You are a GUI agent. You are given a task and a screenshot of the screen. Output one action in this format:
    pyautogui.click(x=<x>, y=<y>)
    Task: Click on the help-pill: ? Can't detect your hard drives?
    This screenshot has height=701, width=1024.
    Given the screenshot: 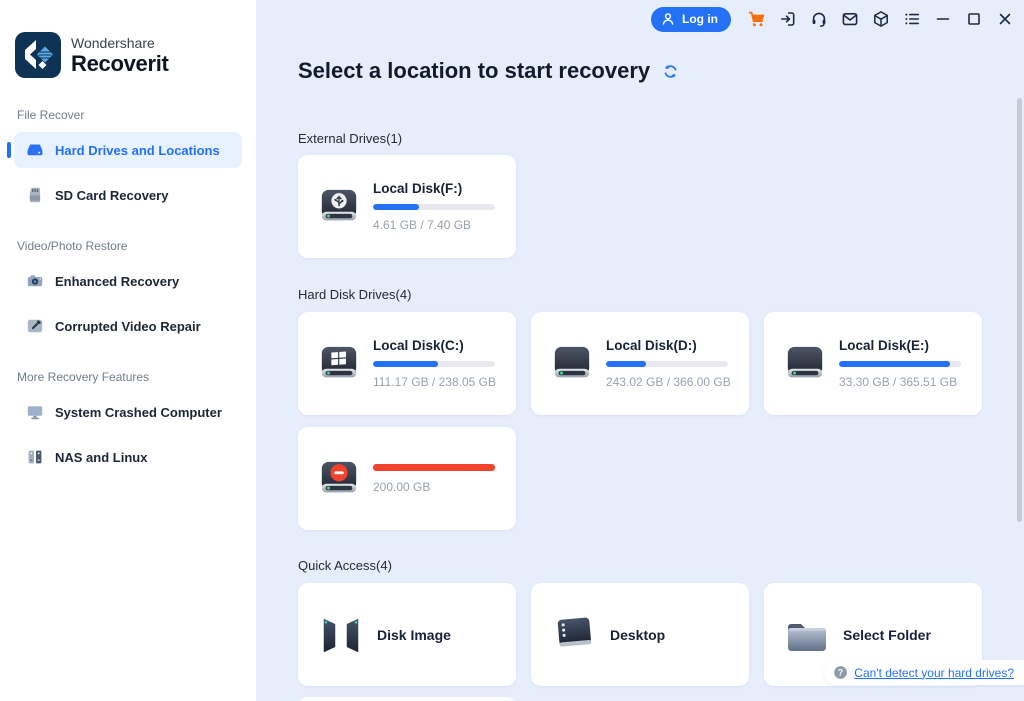 What is the action you would take?
    pyautogui.click(x=924, y=672)
    